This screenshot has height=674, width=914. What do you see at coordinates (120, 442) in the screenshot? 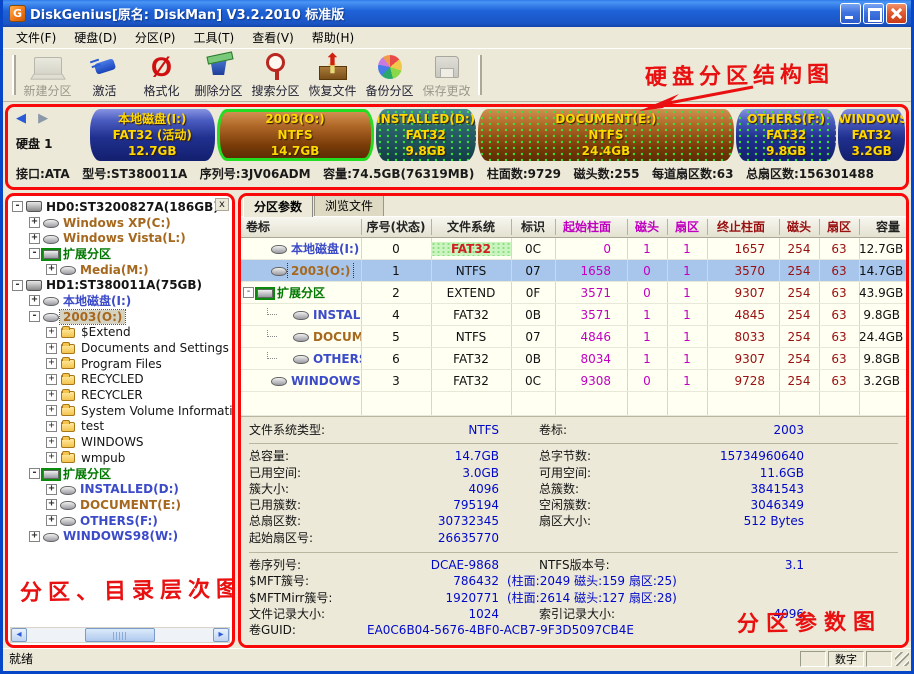
I see `tree-item: + WINDOWS` at bounding box center [120, 442].